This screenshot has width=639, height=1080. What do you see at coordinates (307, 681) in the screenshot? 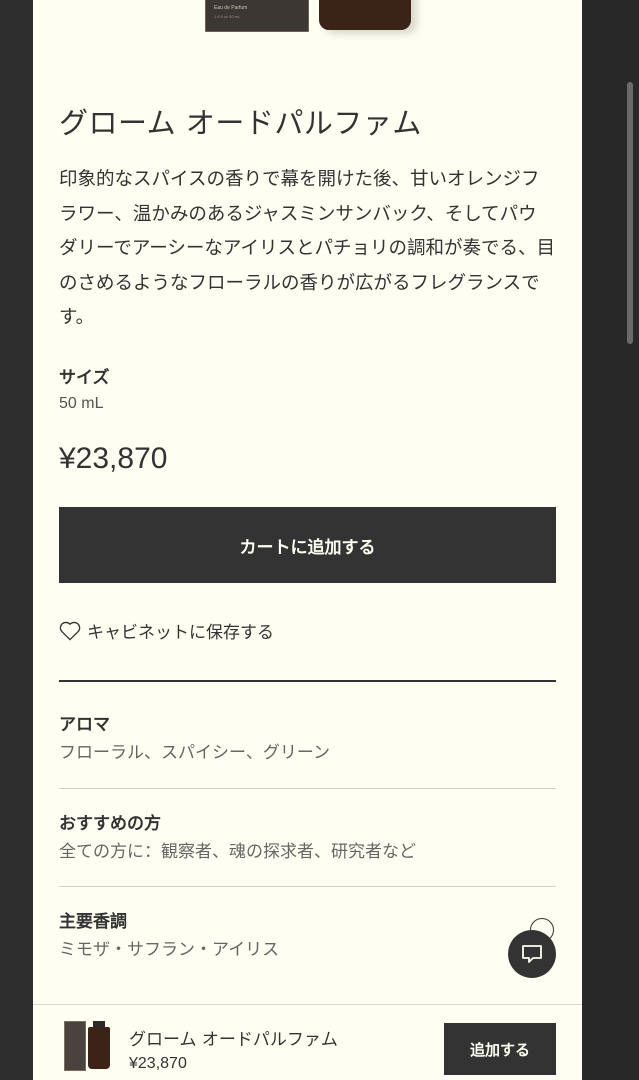
I see `section-divider` at bounding box center [307, 681].